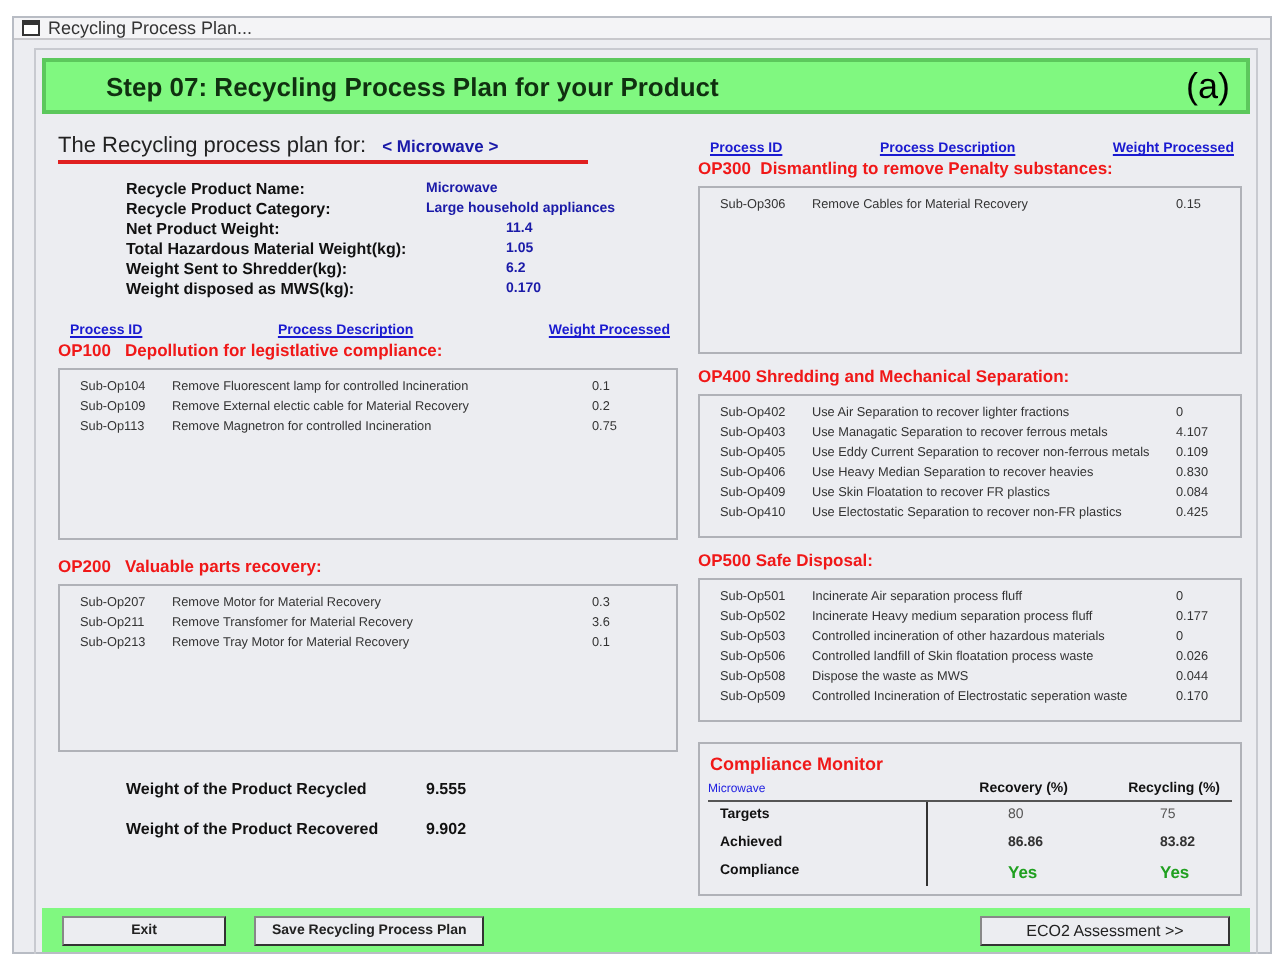  What do you see at coordinates (241, 290) in the screenshot?
I see `info-label: Weight disposed as MWS(kg):` at bounding box center [241, 290].